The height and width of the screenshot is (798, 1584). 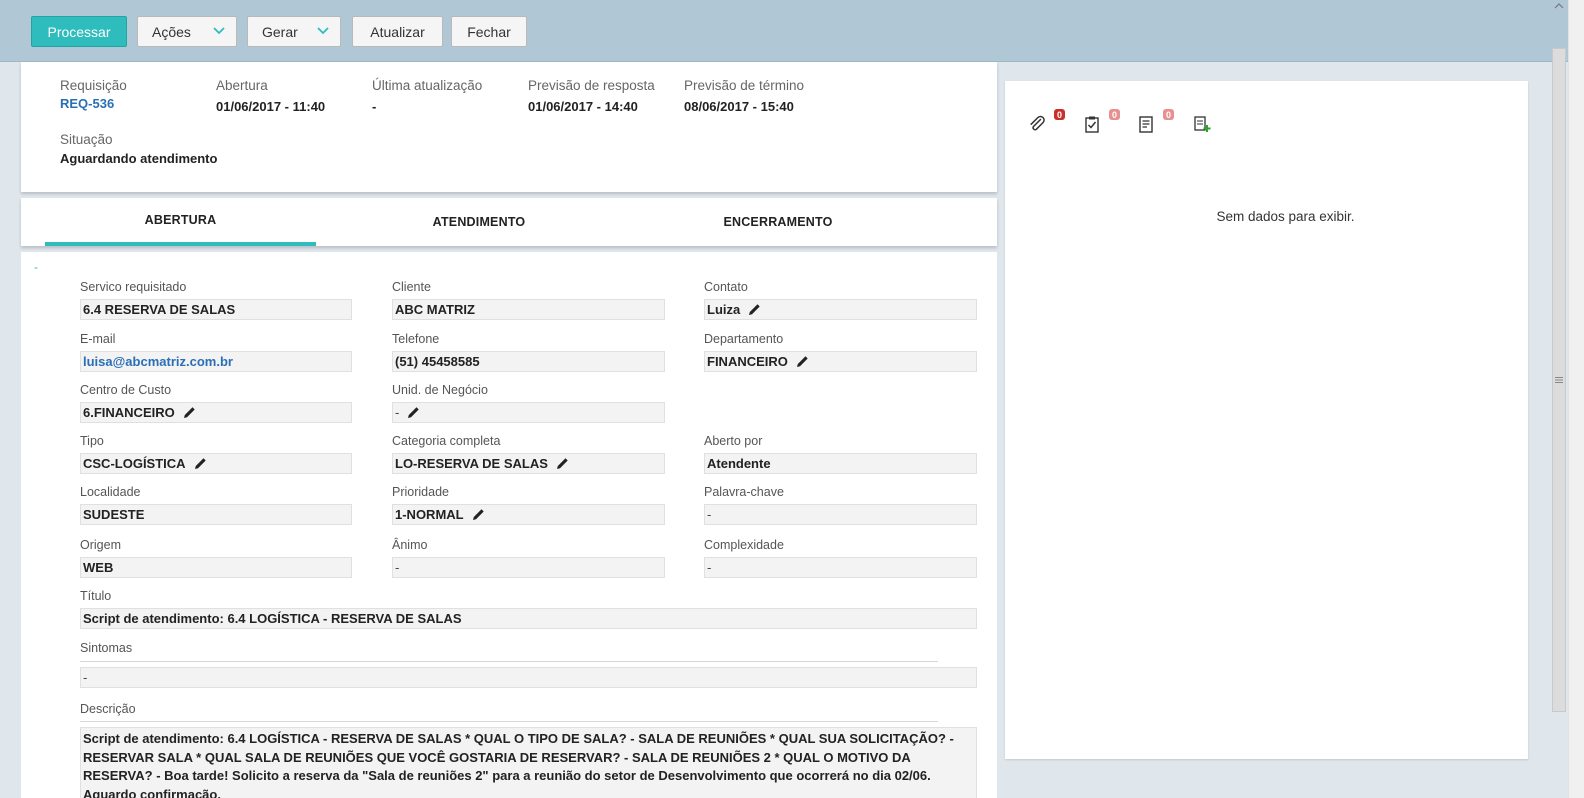 What do you see at coordinates (446, 441) in the screenshot?
I see `category-label: Categoria completa` at bounding box center [446, 441].